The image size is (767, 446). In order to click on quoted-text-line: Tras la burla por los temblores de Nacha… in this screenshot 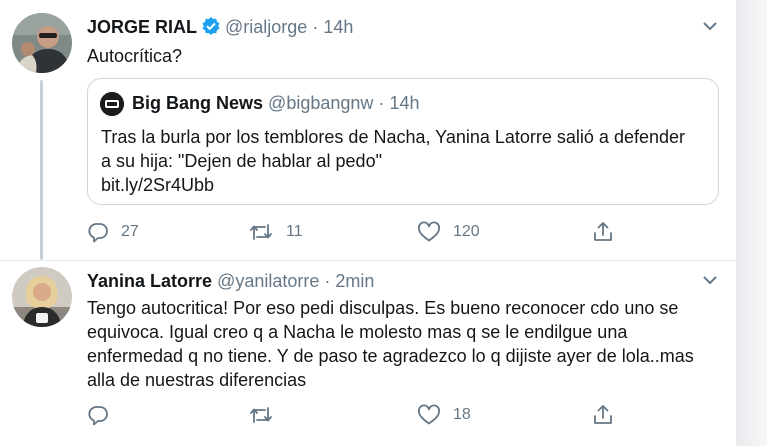, I will do `click(393, 137)`.